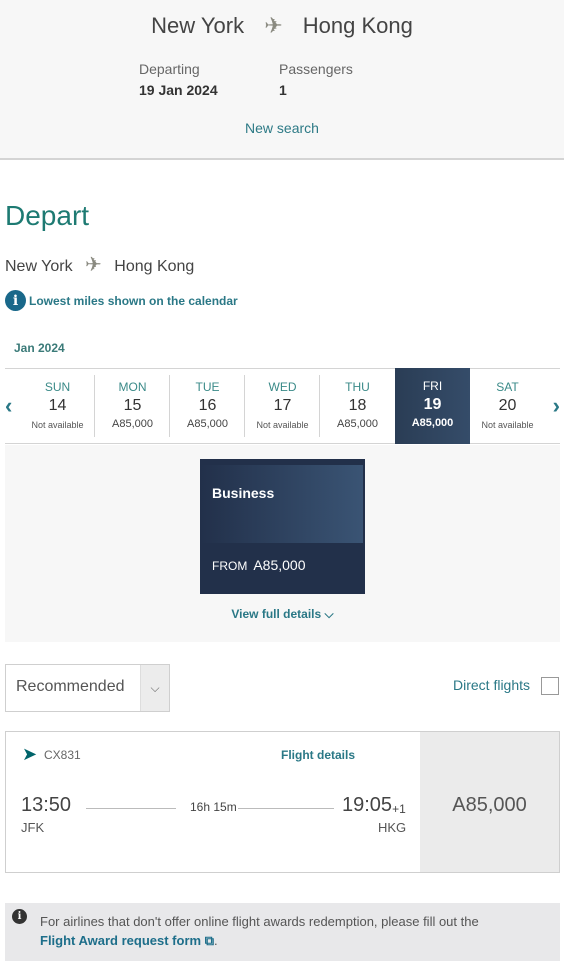 This screenshot has height=961, width=564. I want to click on day-of-week: TUE, so click(207, 387).